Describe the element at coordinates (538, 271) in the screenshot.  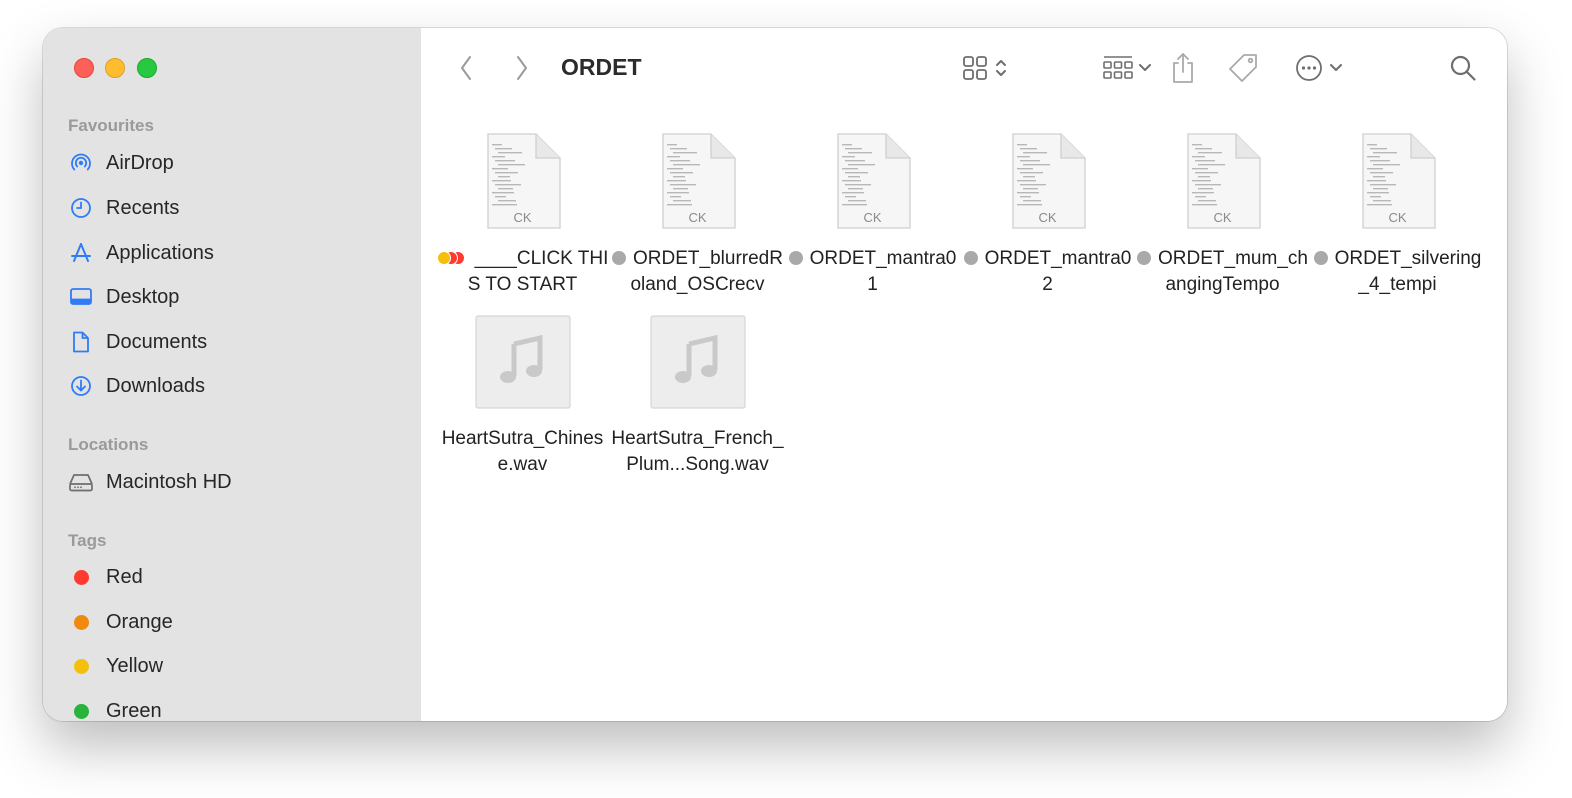
I see `file-name-text: ____CLICK THIS TO START` at that location.